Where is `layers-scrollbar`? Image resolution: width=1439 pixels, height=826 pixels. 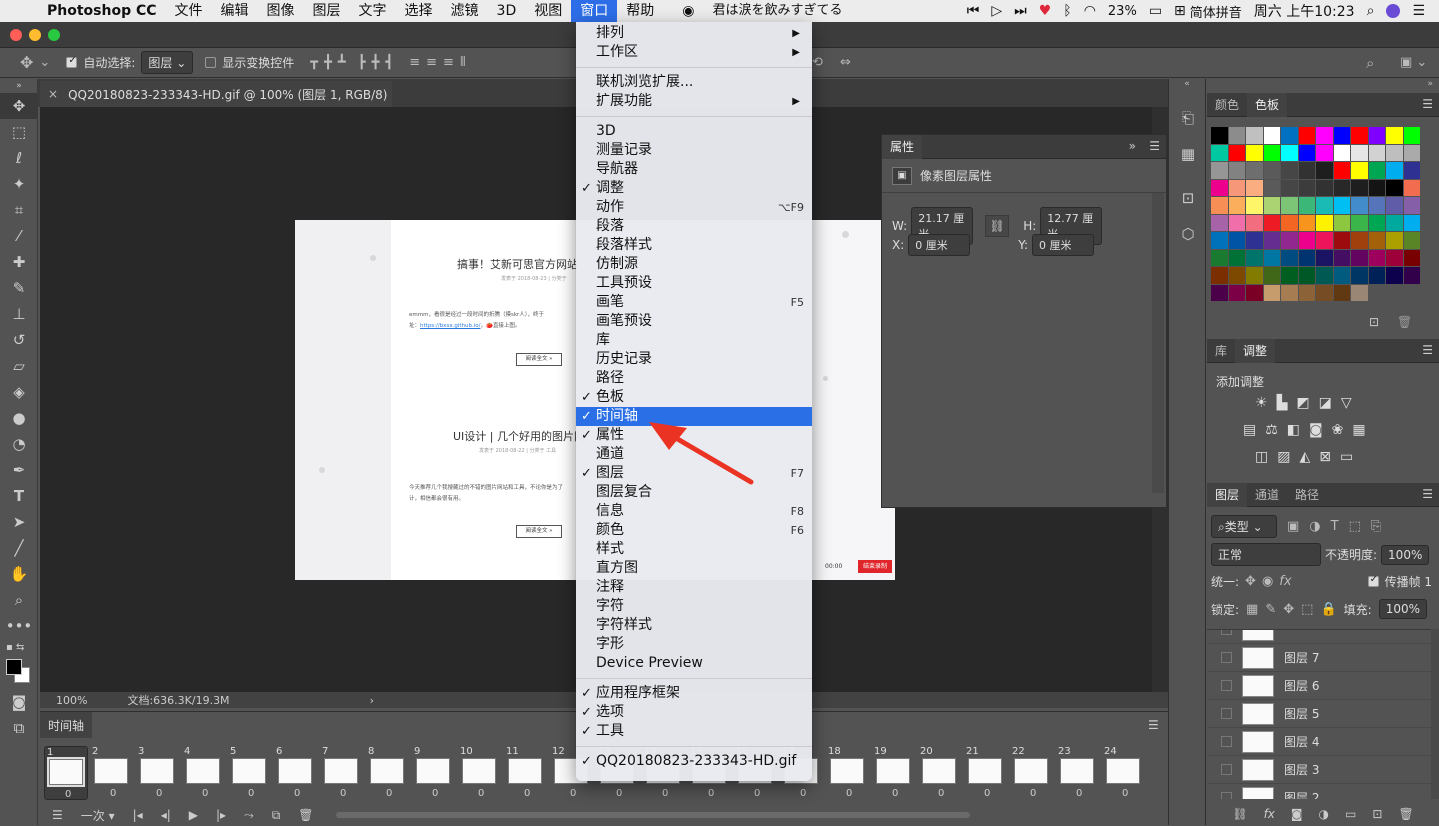
layers-scrollbar is located at coordinates (1435, 714).